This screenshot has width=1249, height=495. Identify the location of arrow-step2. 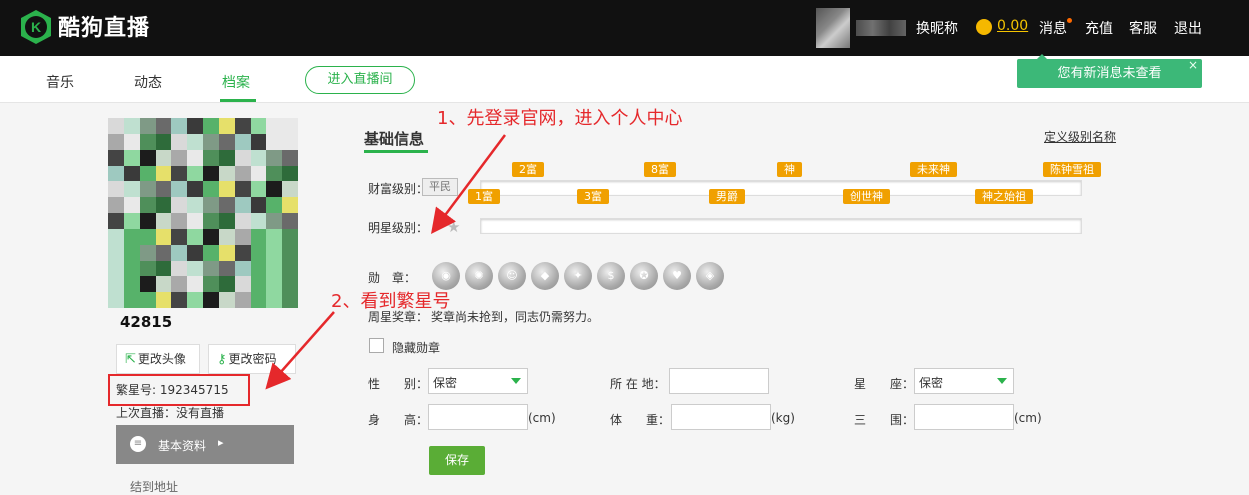
(300, 350).